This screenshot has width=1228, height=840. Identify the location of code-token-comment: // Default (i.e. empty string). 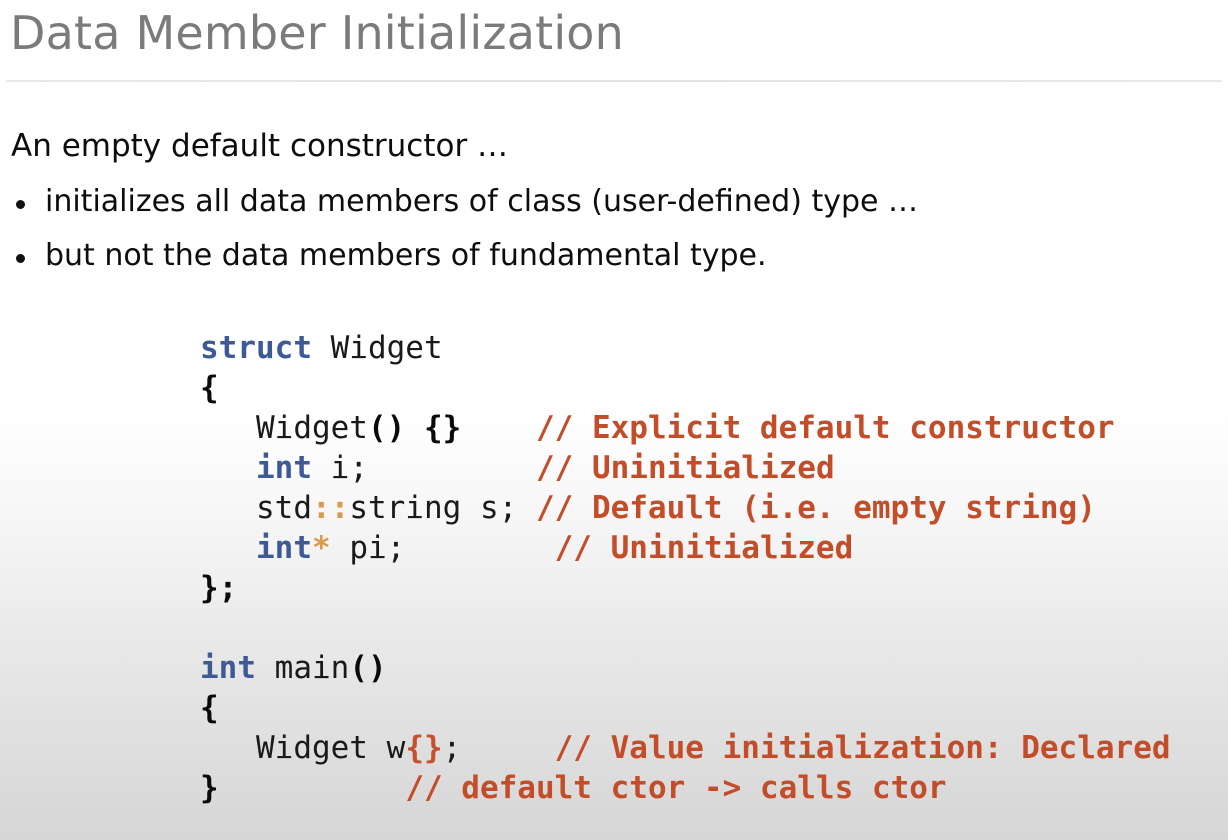
(815, 508).